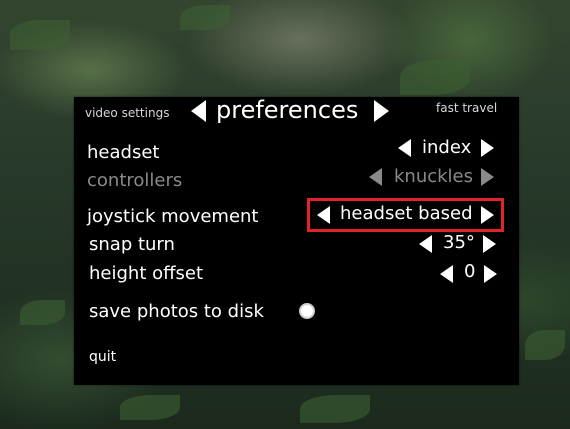  Describe the element at coordinates (466, 108) in the screenshot. I see `tab-fast-travel: fast travel` at that location.